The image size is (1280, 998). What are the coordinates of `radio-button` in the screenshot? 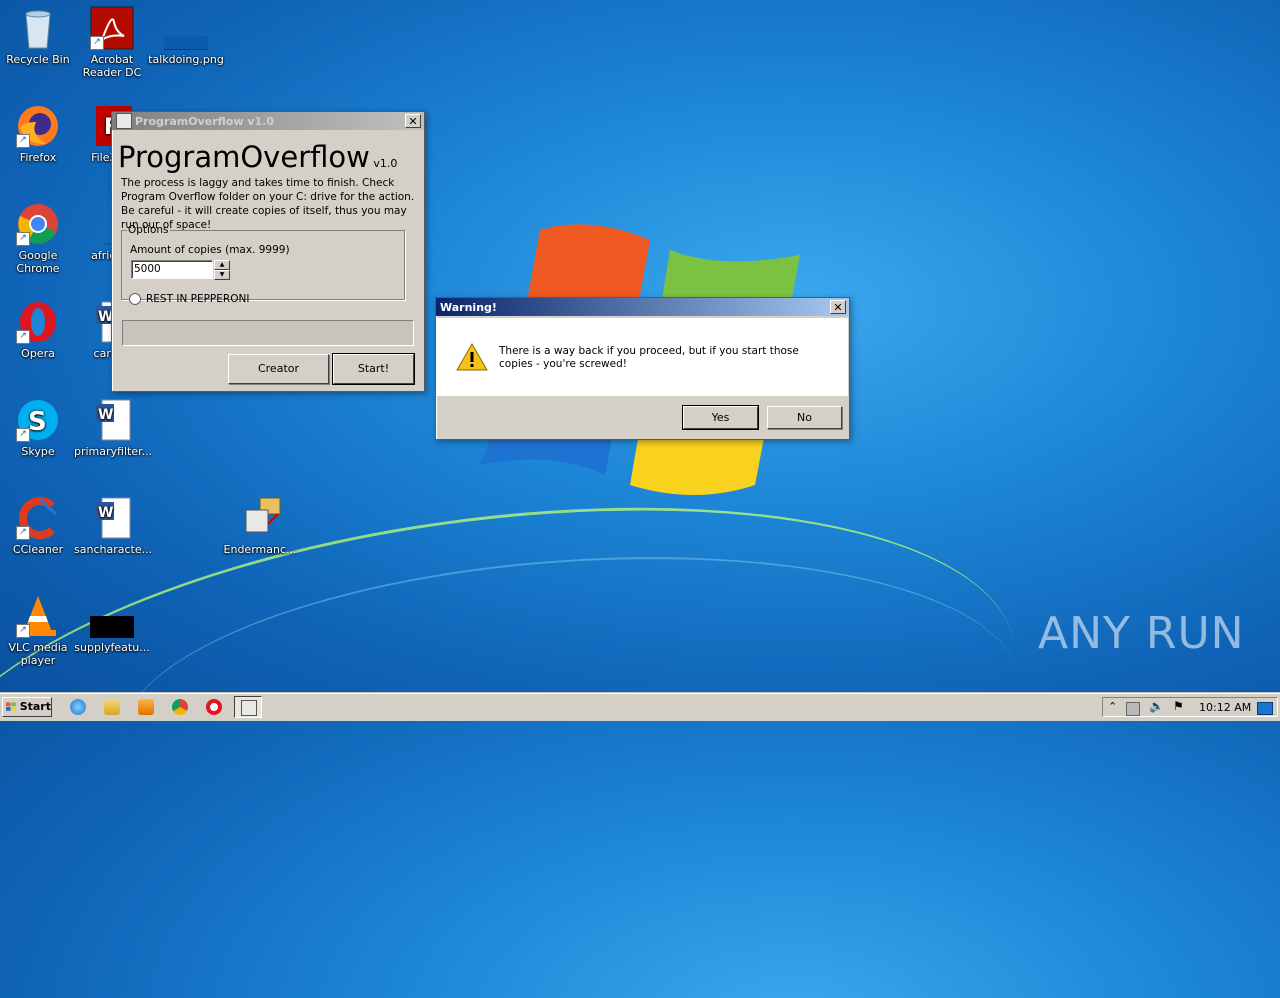 It's located at (135, 299).